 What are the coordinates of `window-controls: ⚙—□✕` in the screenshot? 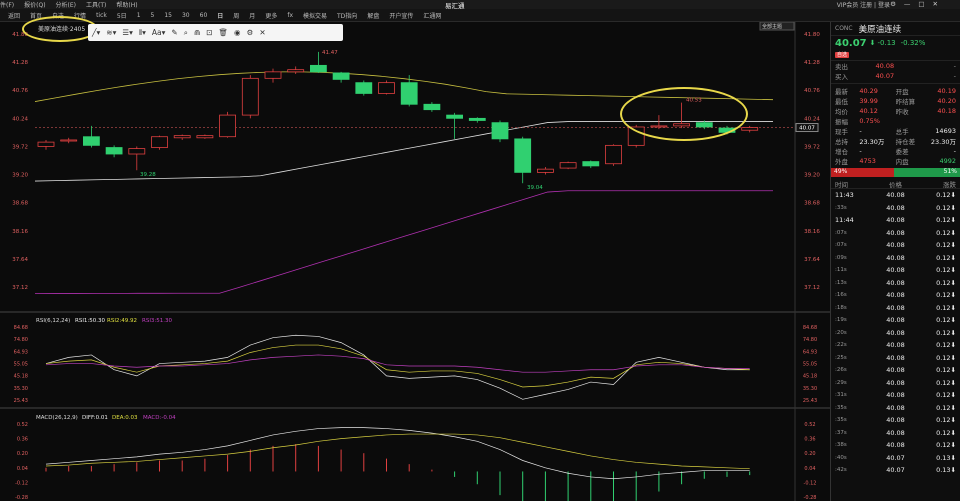 It's located at (918, 4).